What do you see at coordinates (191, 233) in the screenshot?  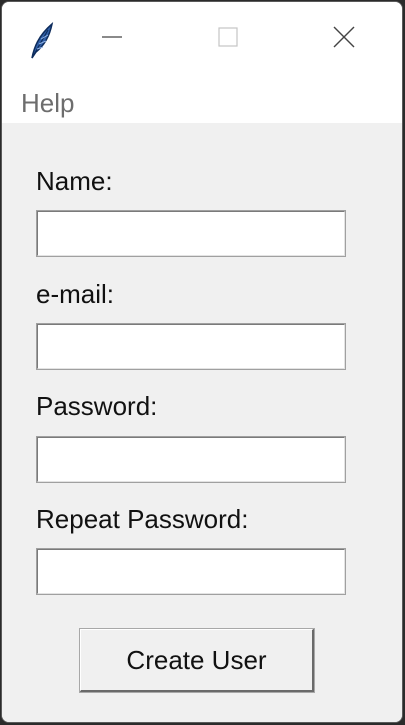 I see `name-input` at bounding box center [191, 233].